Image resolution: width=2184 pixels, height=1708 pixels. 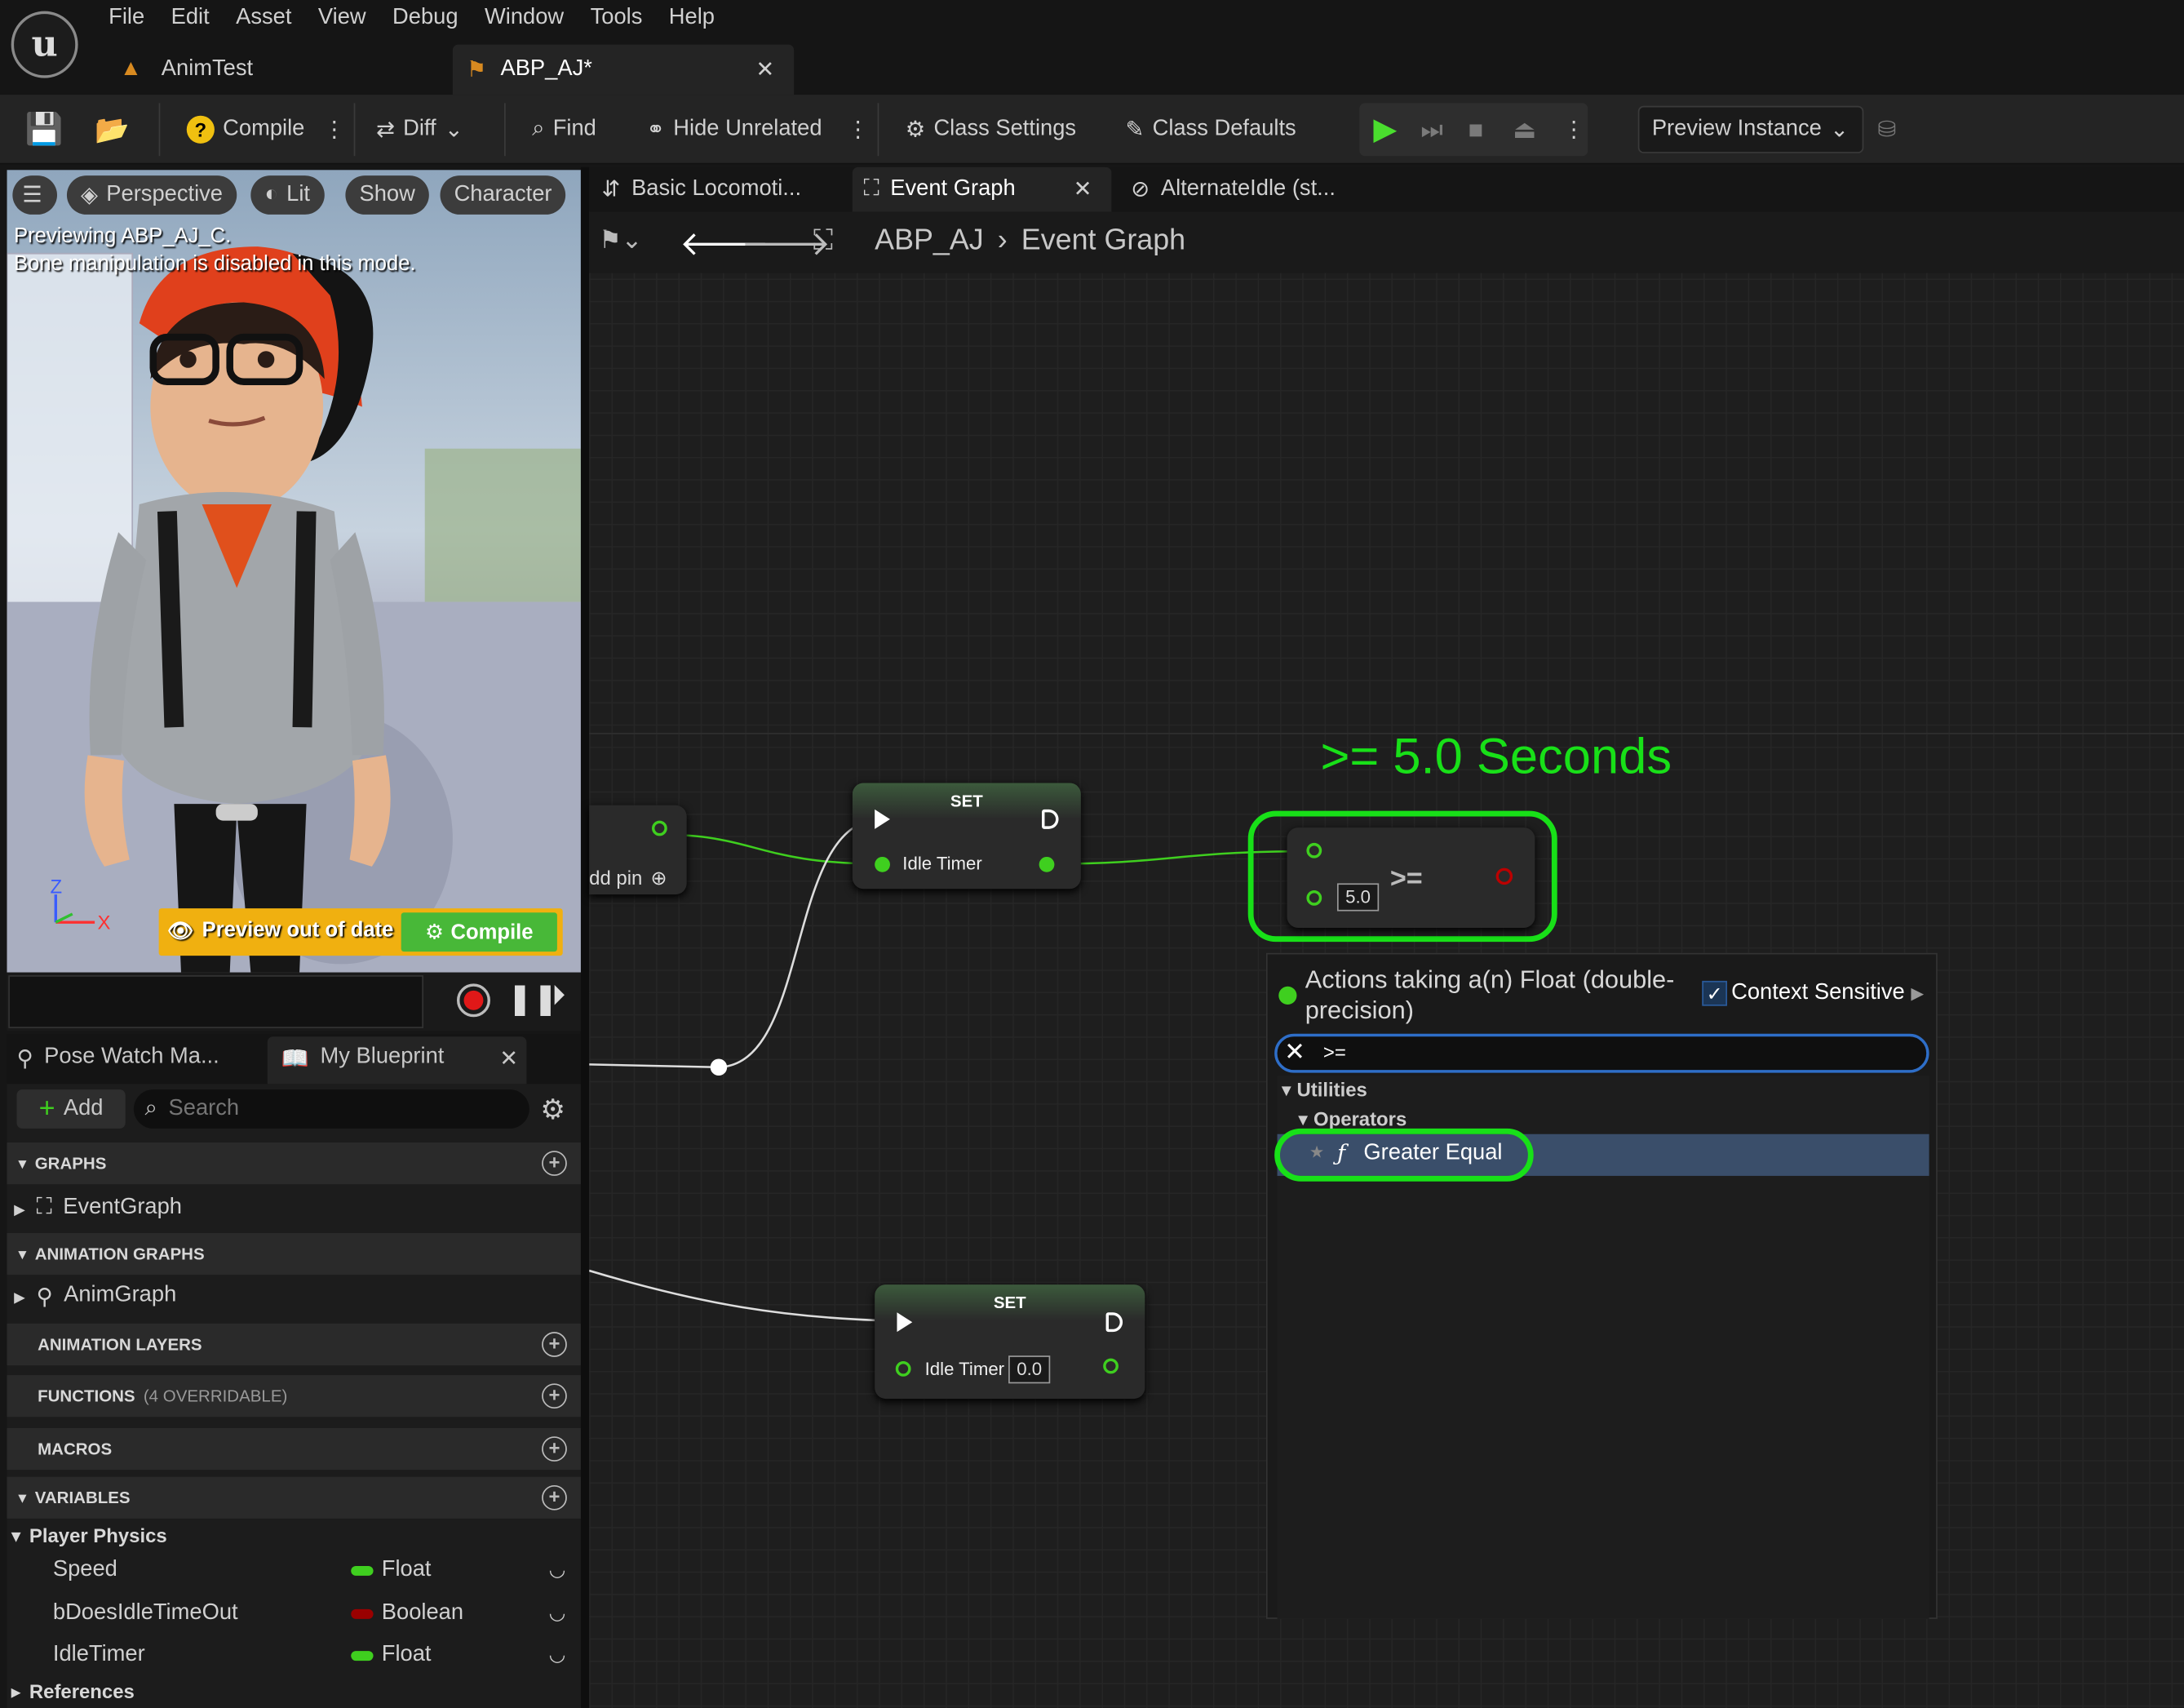 What do you see at coordinates (294, 572) in the screenshot?
I see `preview-viewport` at bounding box center [294, 572].